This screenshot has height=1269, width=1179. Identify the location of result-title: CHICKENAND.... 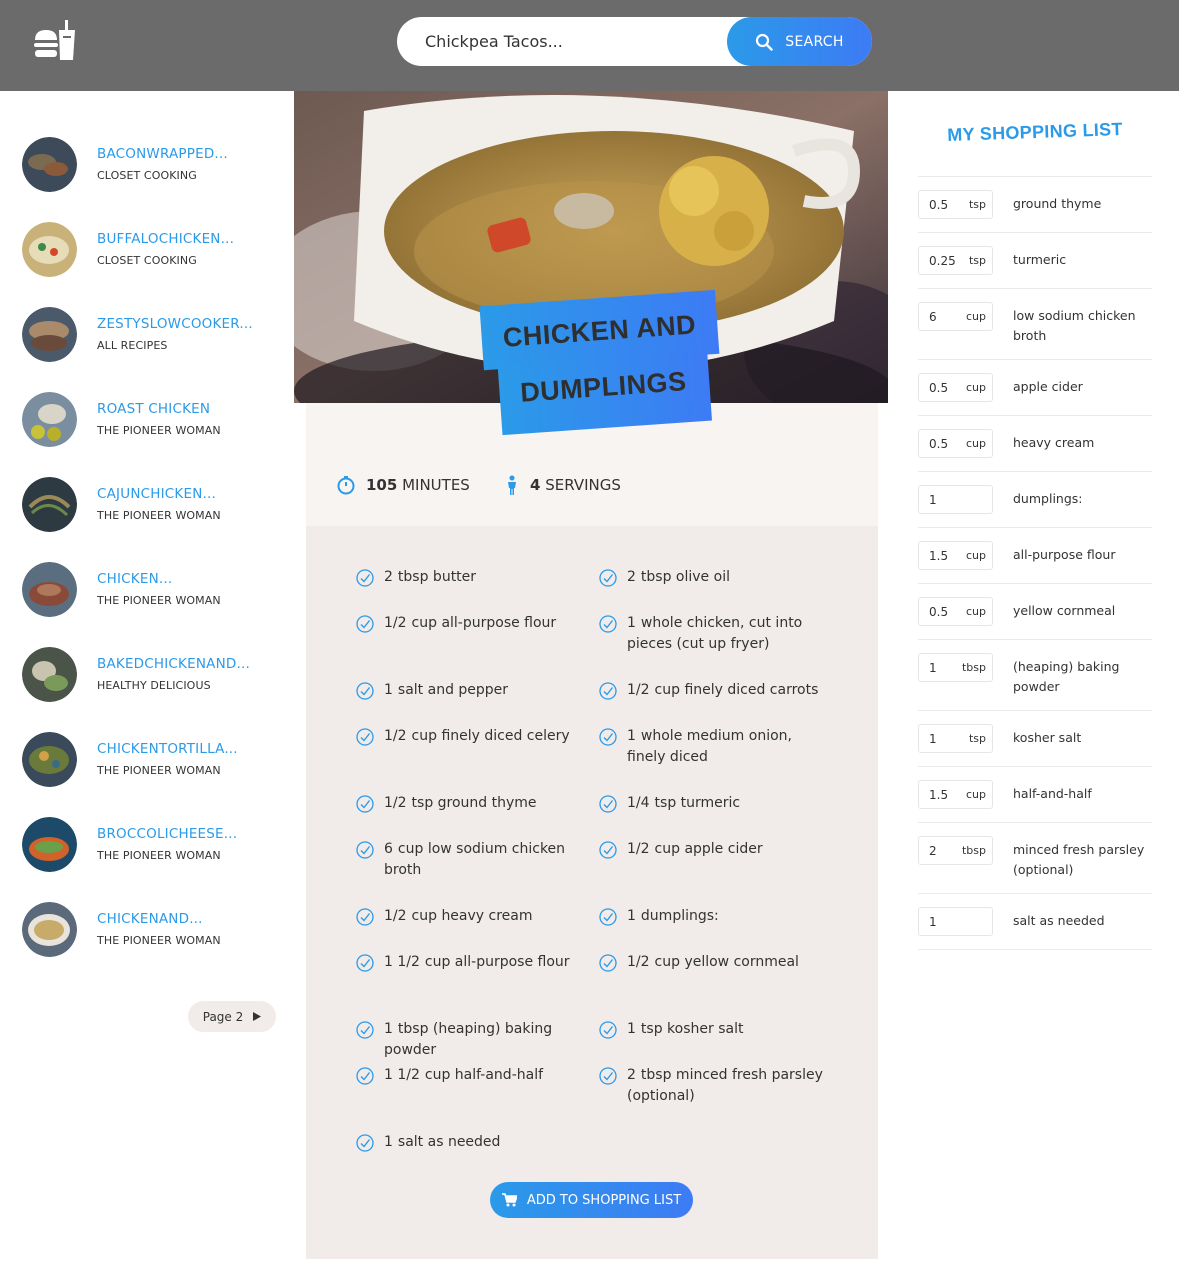
(150, 919).